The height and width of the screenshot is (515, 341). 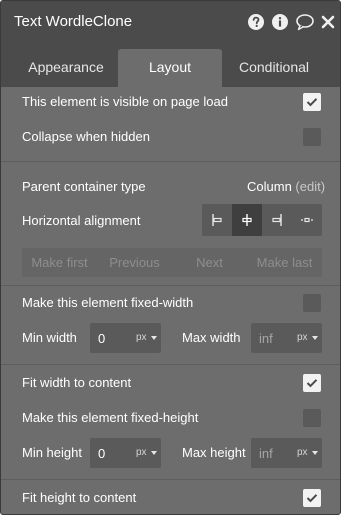 What do you see at coordinates (302, 452) in the screenshot?
I see `max-height-unit-select: px` at bounding box center [302, 452].